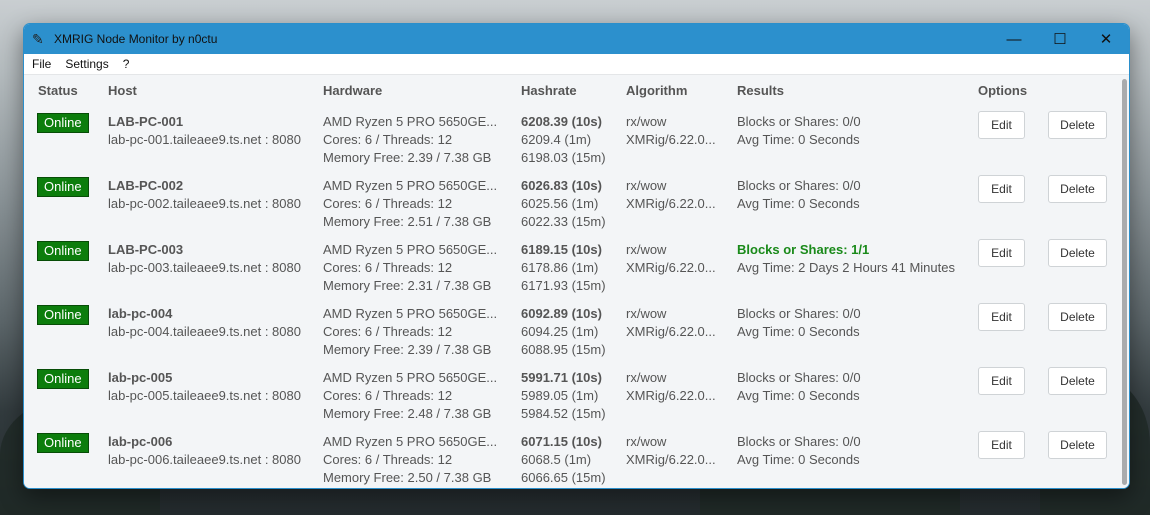 This screenshot has width=1150, height=515. I want to click on host-address: lab-pc-001.taileaee9.ts.net : 8080, so click(204, 139).